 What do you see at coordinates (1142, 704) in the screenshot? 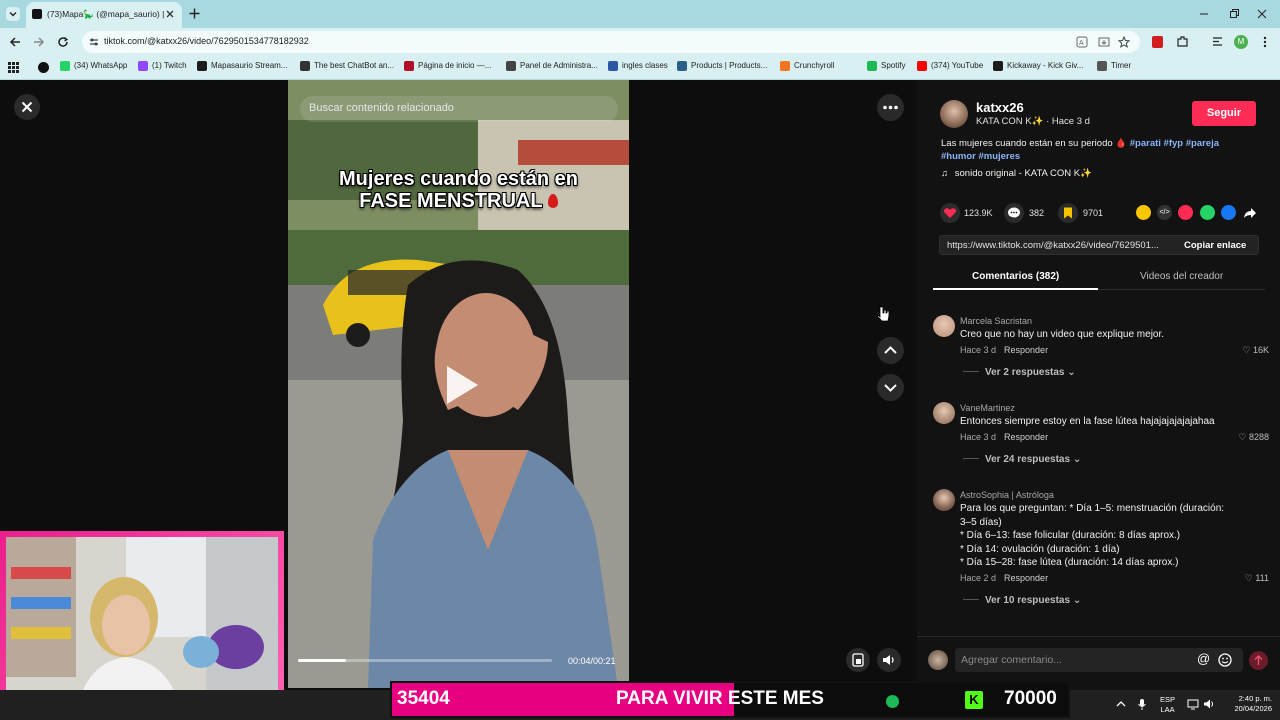
I see `microphone-icon` at bounding box center [1142, 704].